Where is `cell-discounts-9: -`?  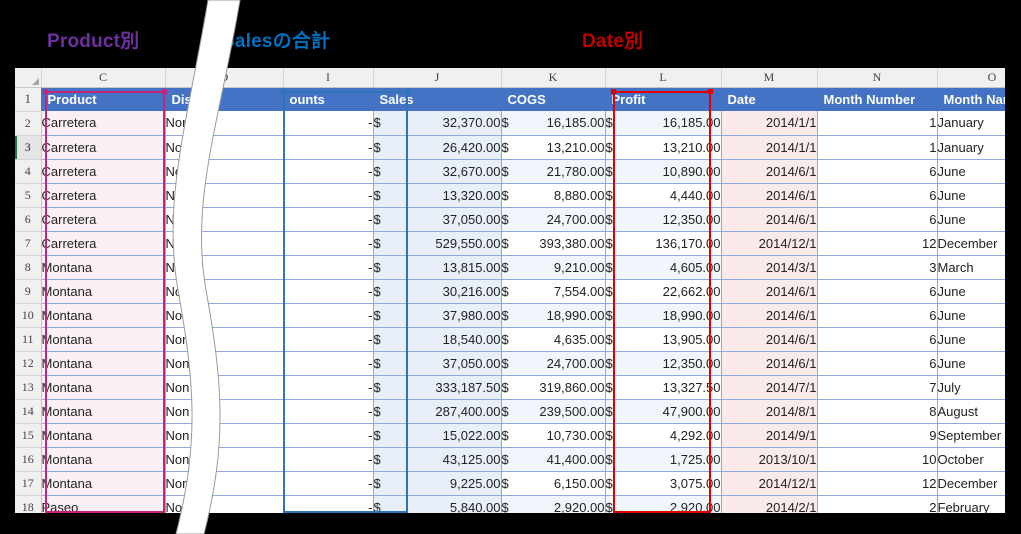
cell-discounts-9: - is located at coordinates (328, 291).